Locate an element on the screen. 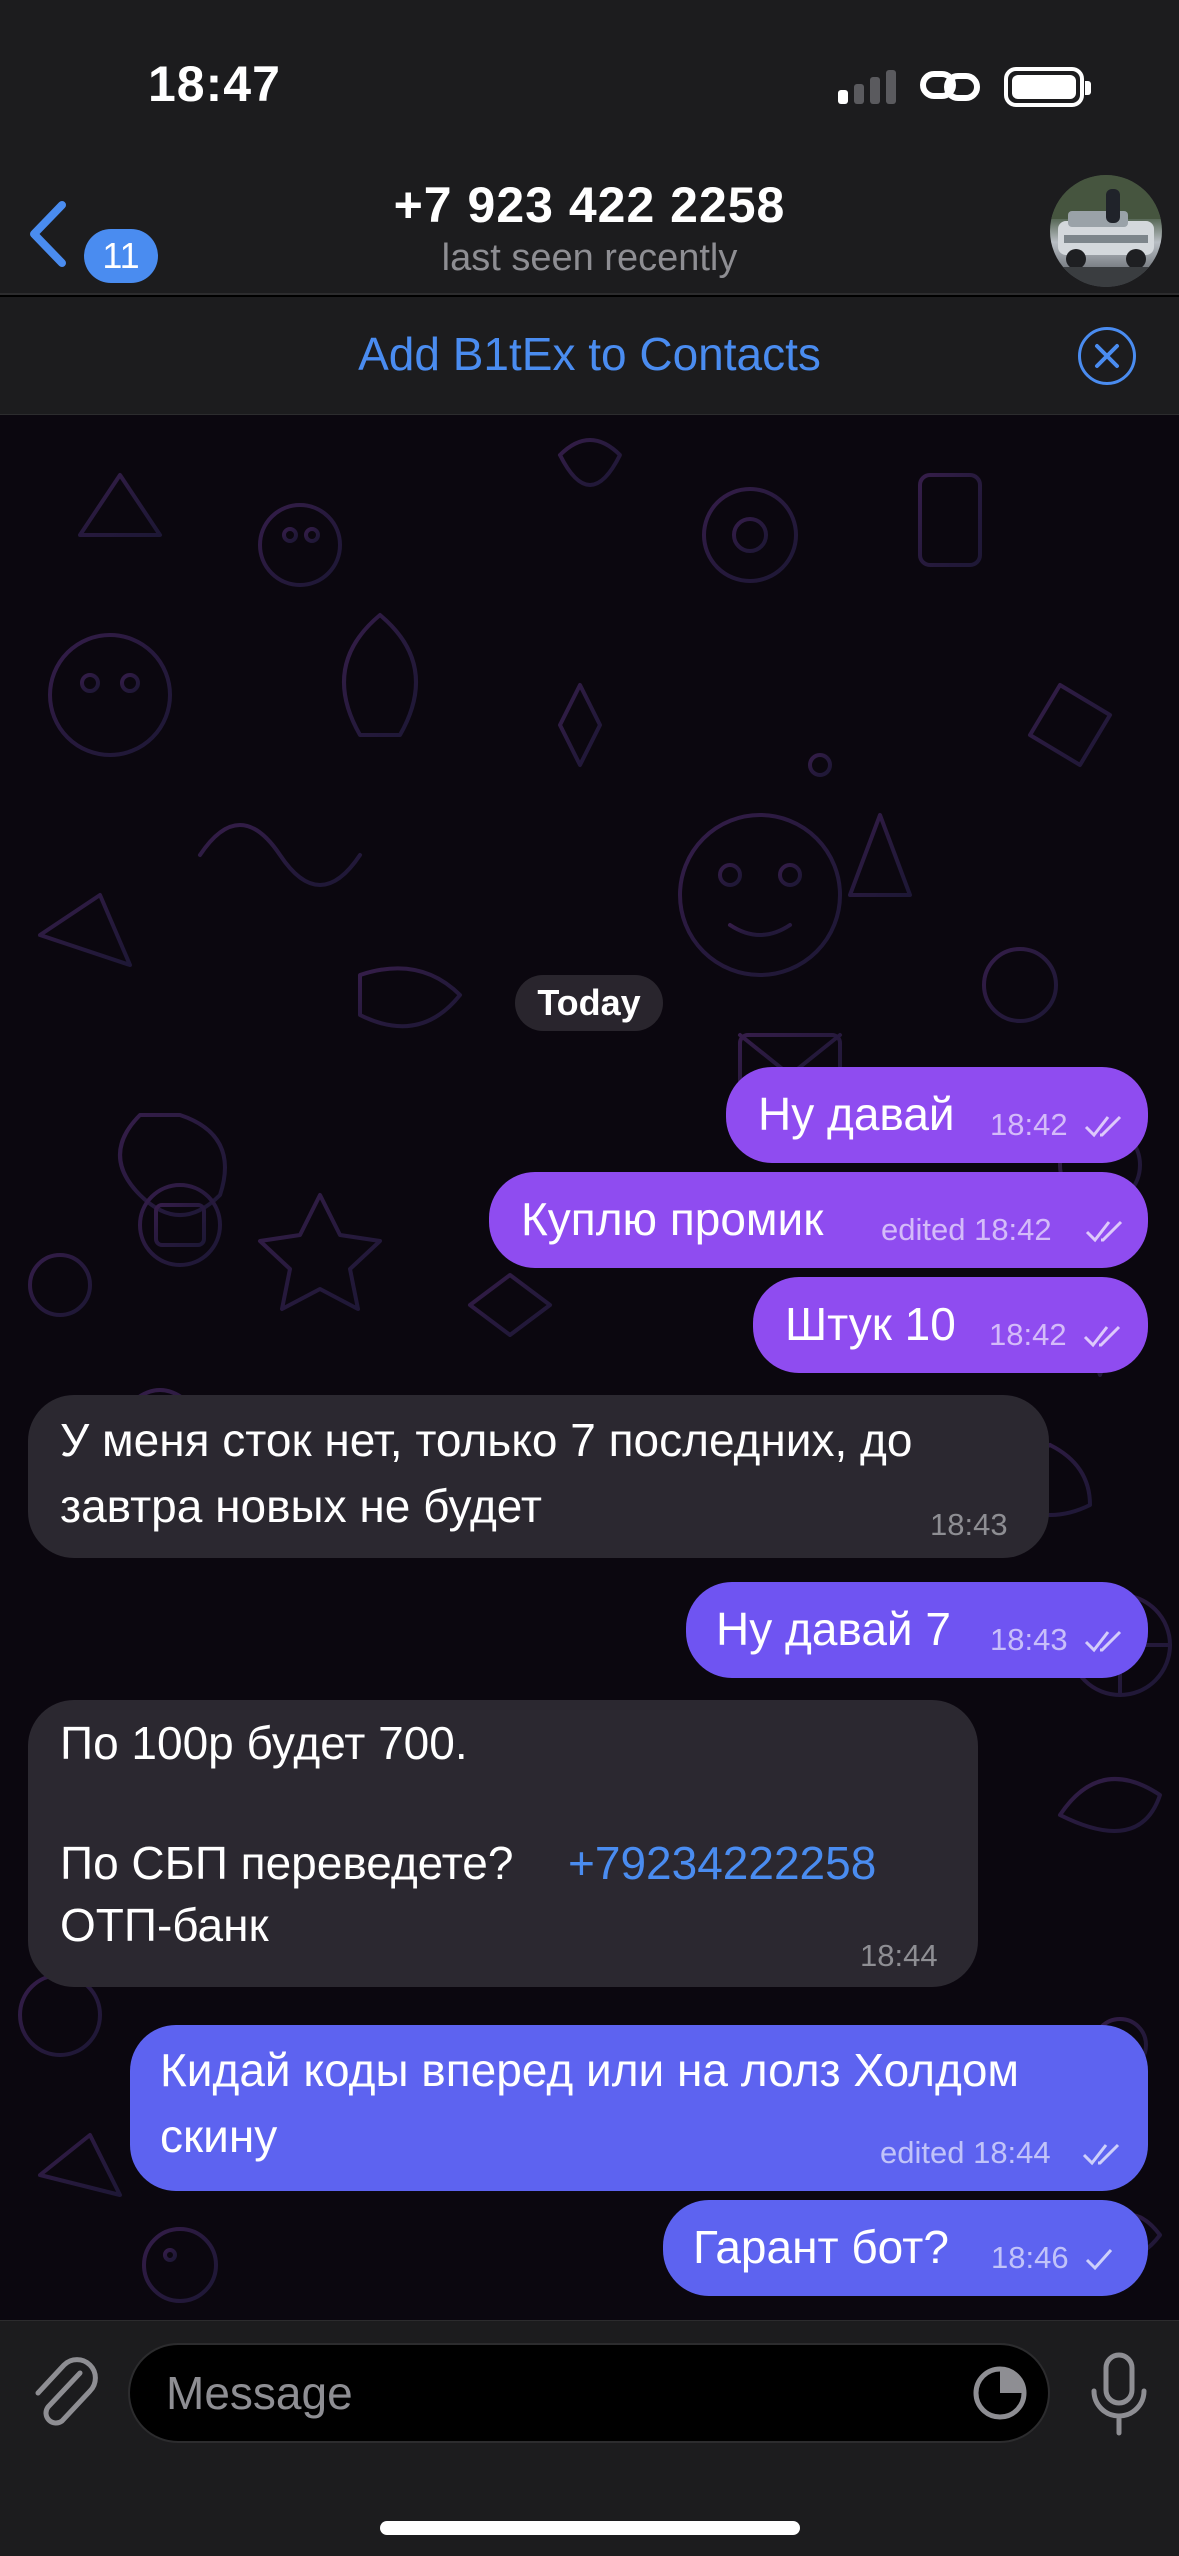  outgoing-message: Штук 10 18:42 is located at coordinates (950, 1325).